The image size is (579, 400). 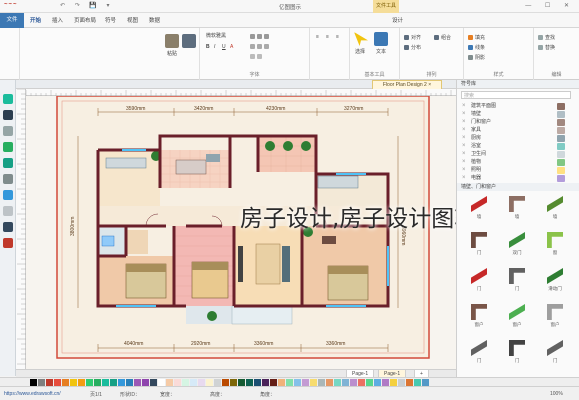 I want to click on bold-button: B, so click(x=208, y=47).